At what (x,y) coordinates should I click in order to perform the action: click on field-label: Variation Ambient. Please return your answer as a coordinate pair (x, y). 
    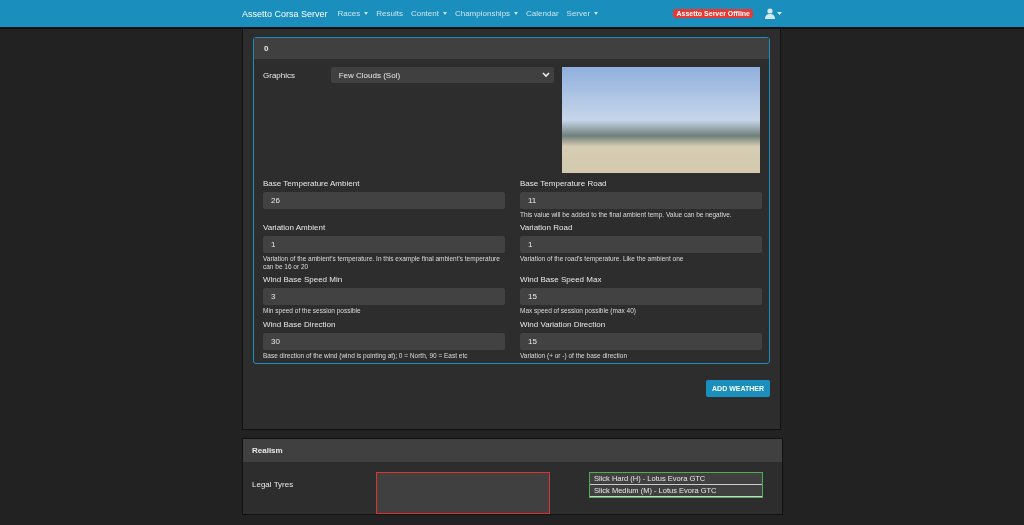
    Looking at the image, I should click on (295, 228).